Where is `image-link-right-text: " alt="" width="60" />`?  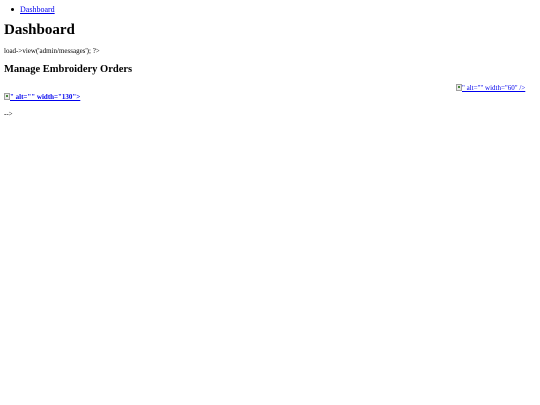 image-link-right-text: " alt="" width="60" /> is located at coordinates (494, 88).